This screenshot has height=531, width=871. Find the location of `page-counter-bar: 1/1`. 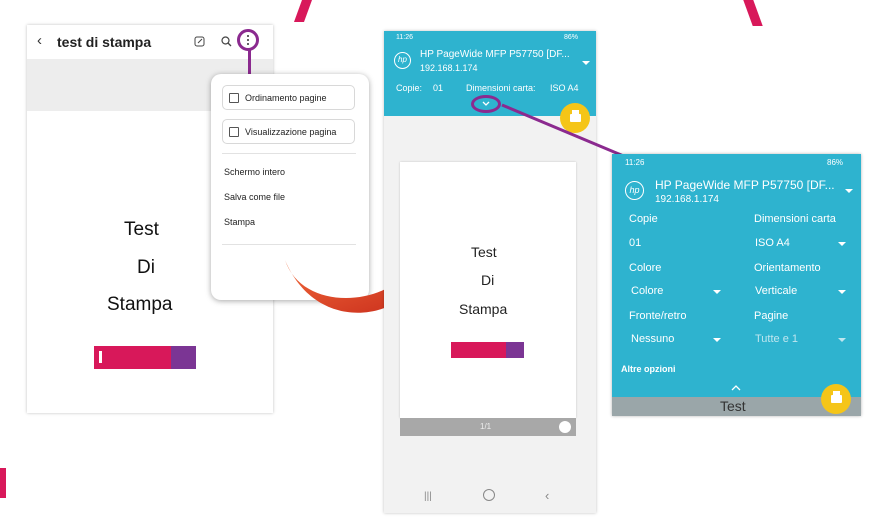

page-counter-bar: 1/1 is located at coordinates (488, 427).